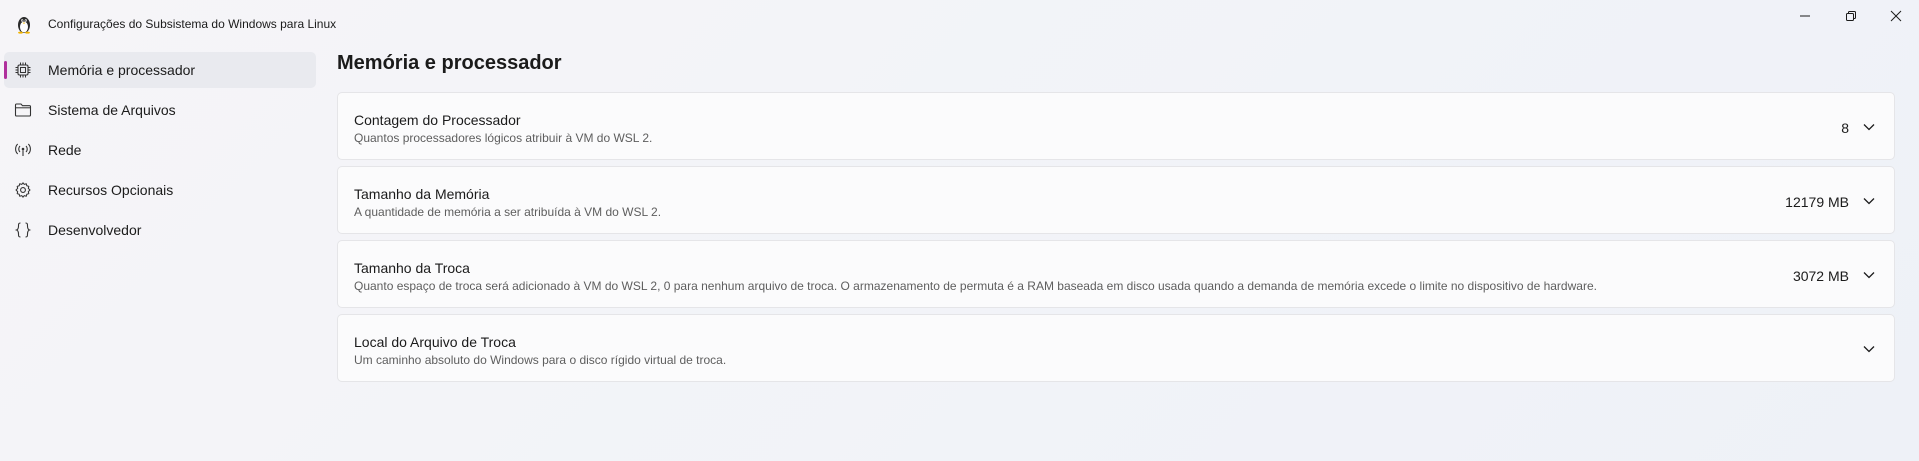 This screenshot has height=461, width=1919. Describe the element at coordinates (160, 230) in the screenshot. I see `sidebar-item-developer: Desenvolvedor` at that location.